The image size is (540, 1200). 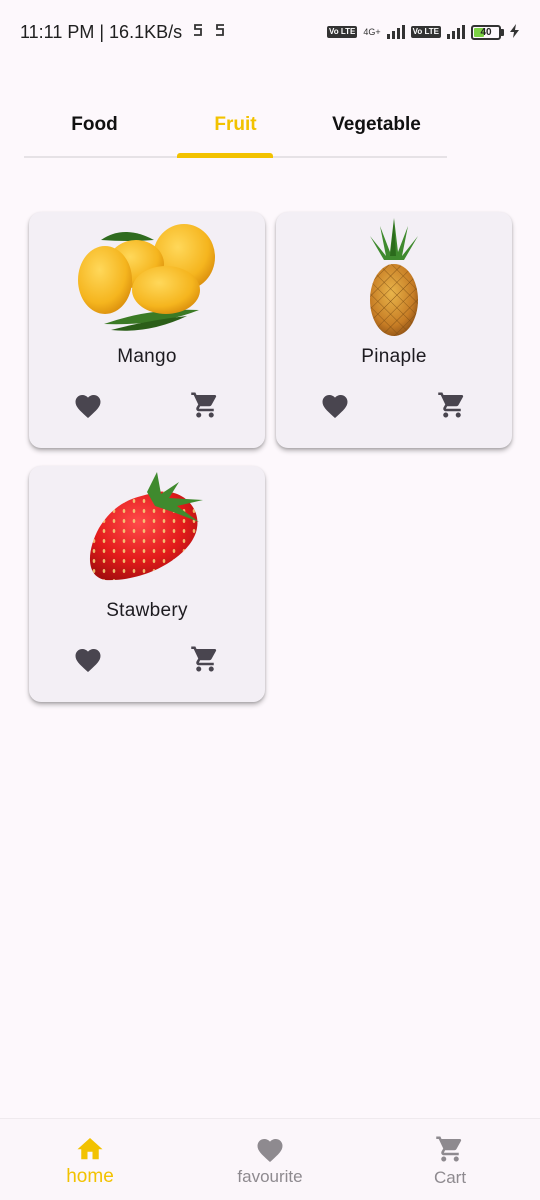 What do you see at coordinates (270, 1176) in the screenshot?
I see `nav-label: favourite` at bounding box center [270, 1176].